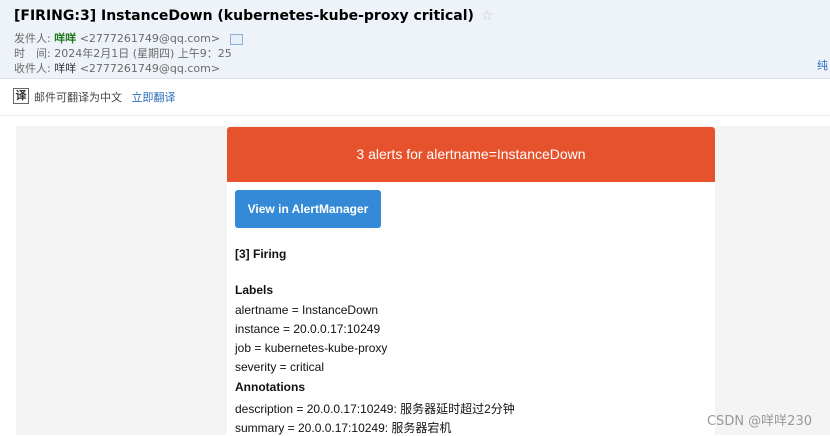 Image resolution: width=830 pixels, height=436 pixels. What do you see at coordinates (254, 290) in the screenshot?
I see `labels-heading: Labels` at bounding box center [254, 290].